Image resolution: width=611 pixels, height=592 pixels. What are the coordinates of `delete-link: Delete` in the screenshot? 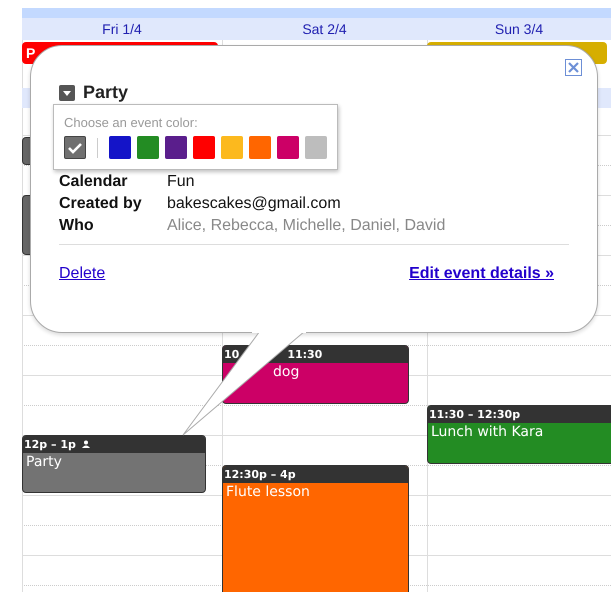 It's located at (82, 274).